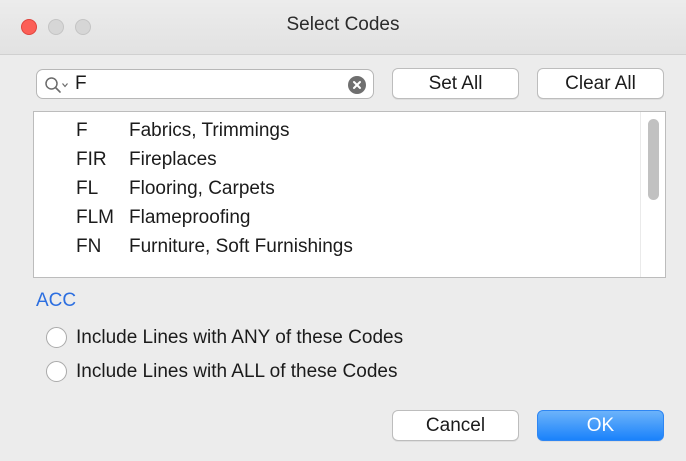 This screenshot has height=461, width=686. Describe the element at coordinates (82, 130) in the screenshot. I see `code-label: F` at that location.